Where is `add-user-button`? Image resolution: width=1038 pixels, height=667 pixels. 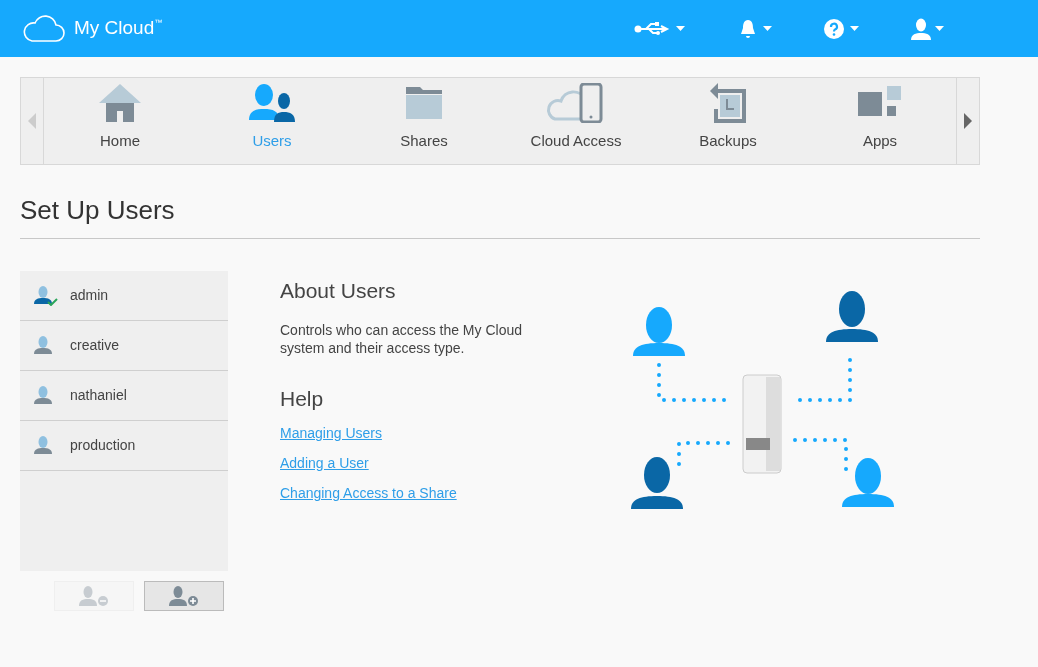 add-user-button is located at coordinates (184, 596).